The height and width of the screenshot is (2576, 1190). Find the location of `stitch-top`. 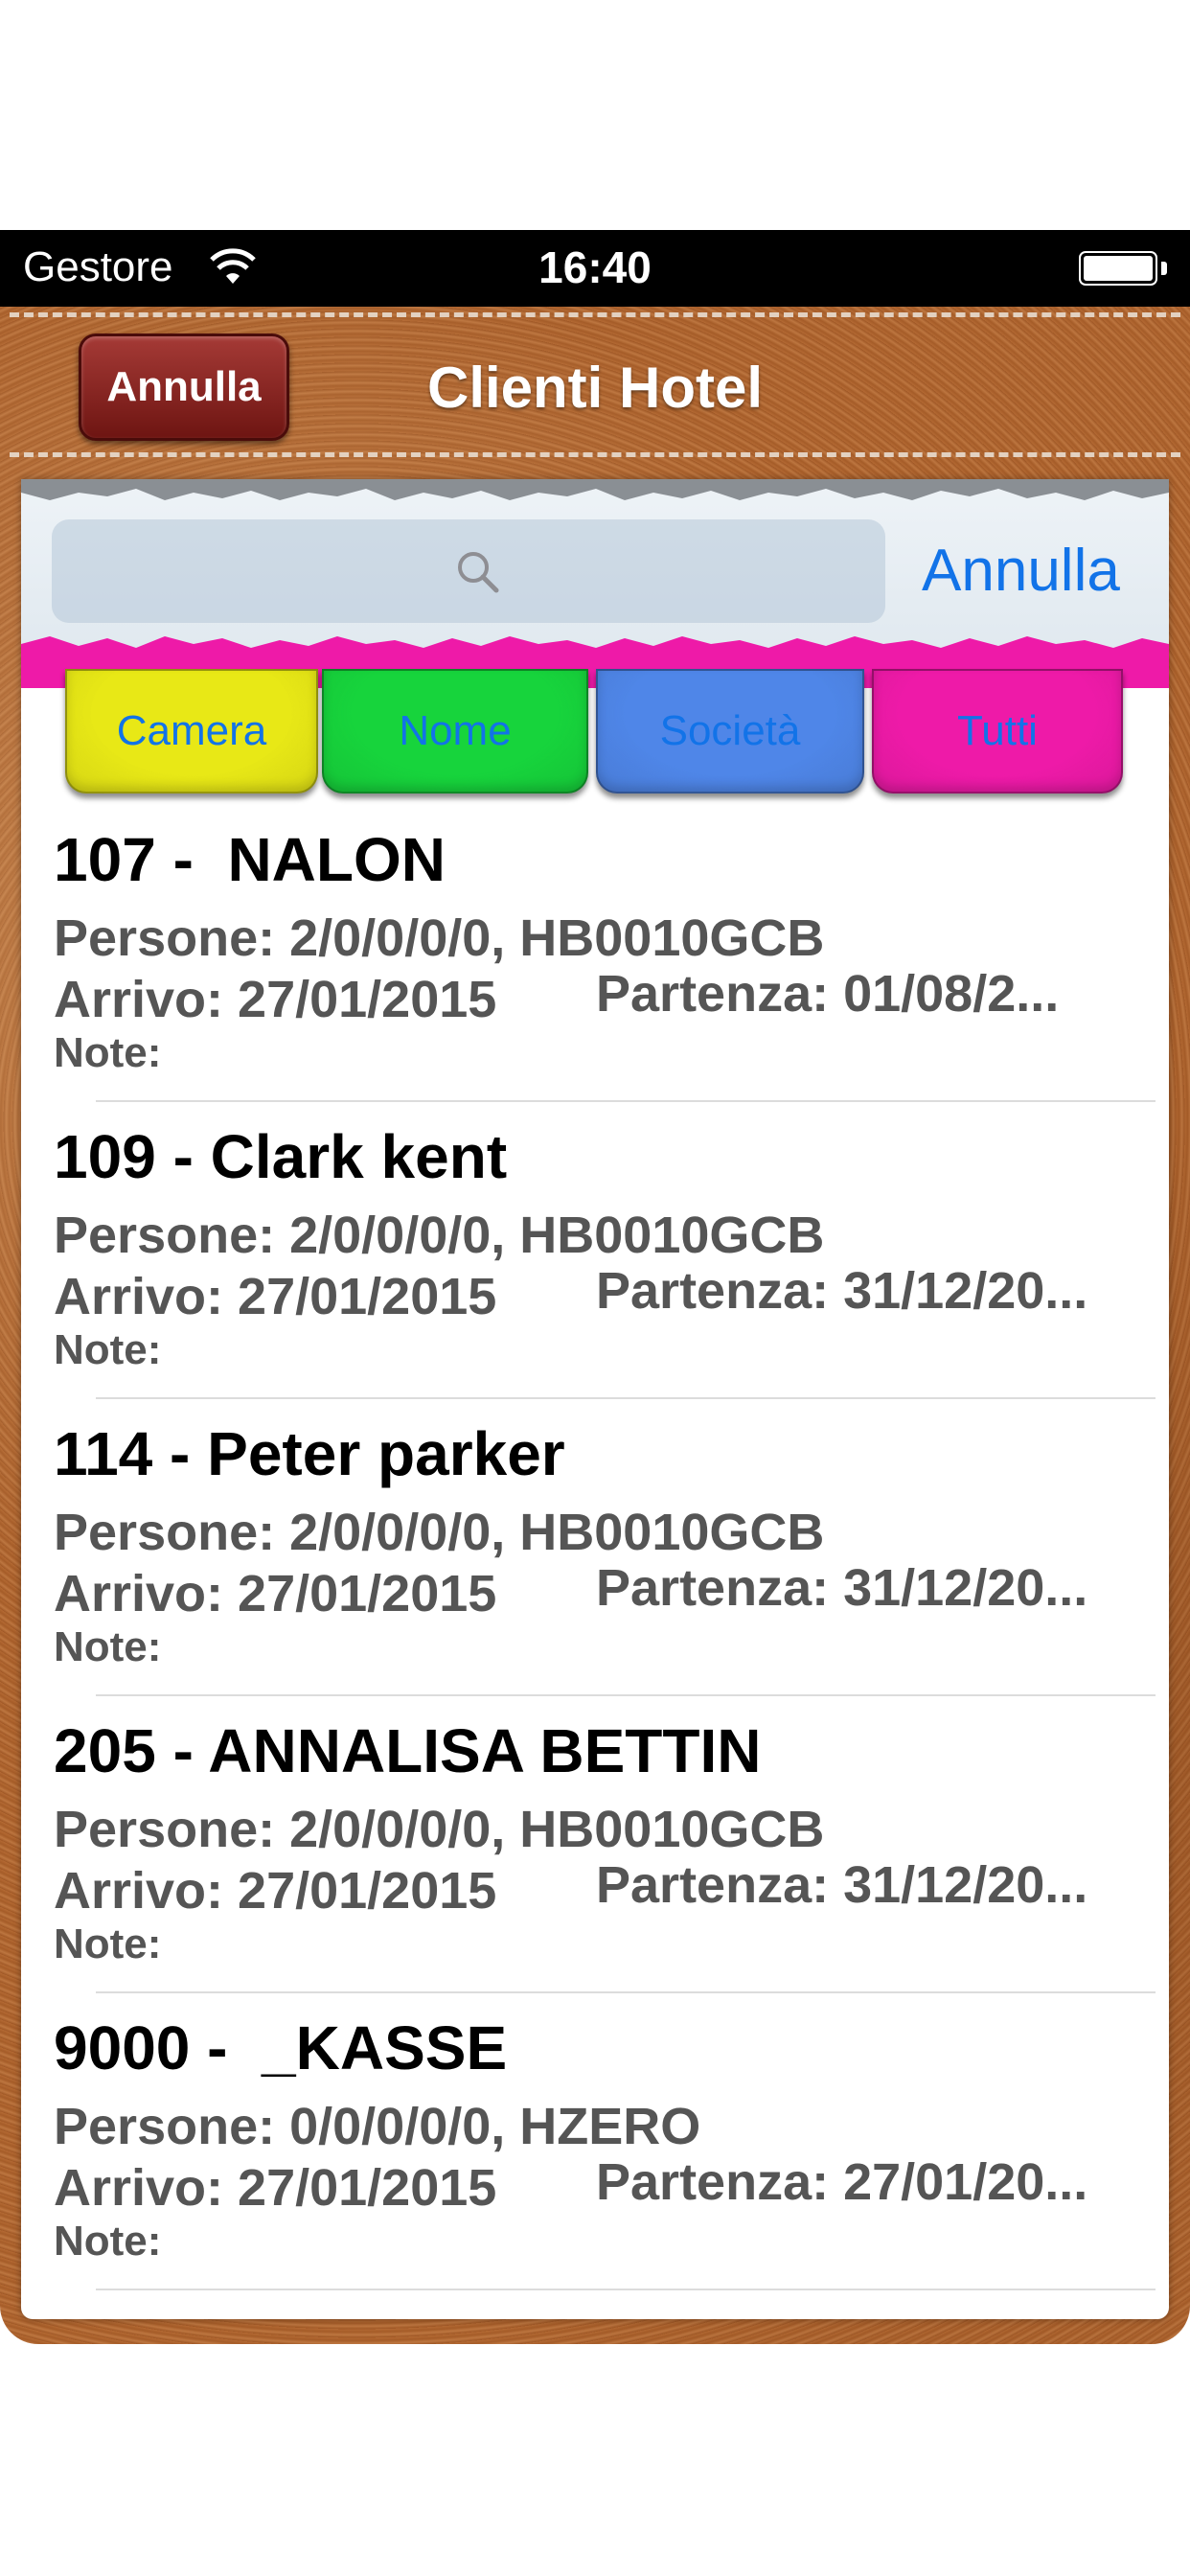

stitch-top is located at coordinates (595, 314).